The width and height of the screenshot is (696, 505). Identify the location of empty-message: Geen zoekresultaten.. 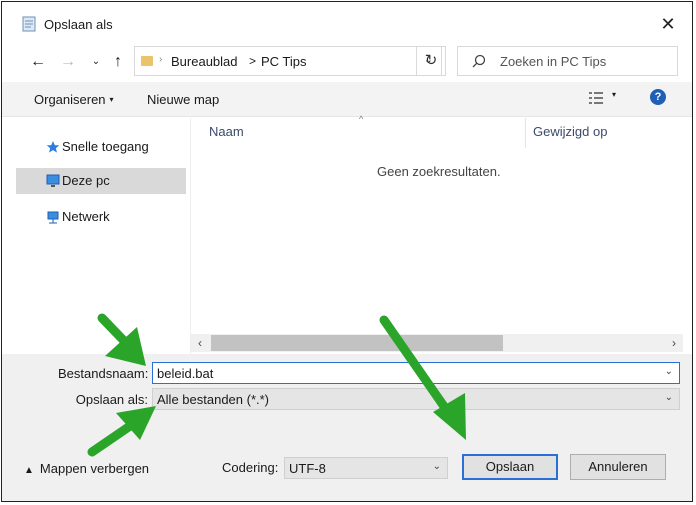
(439, 171).